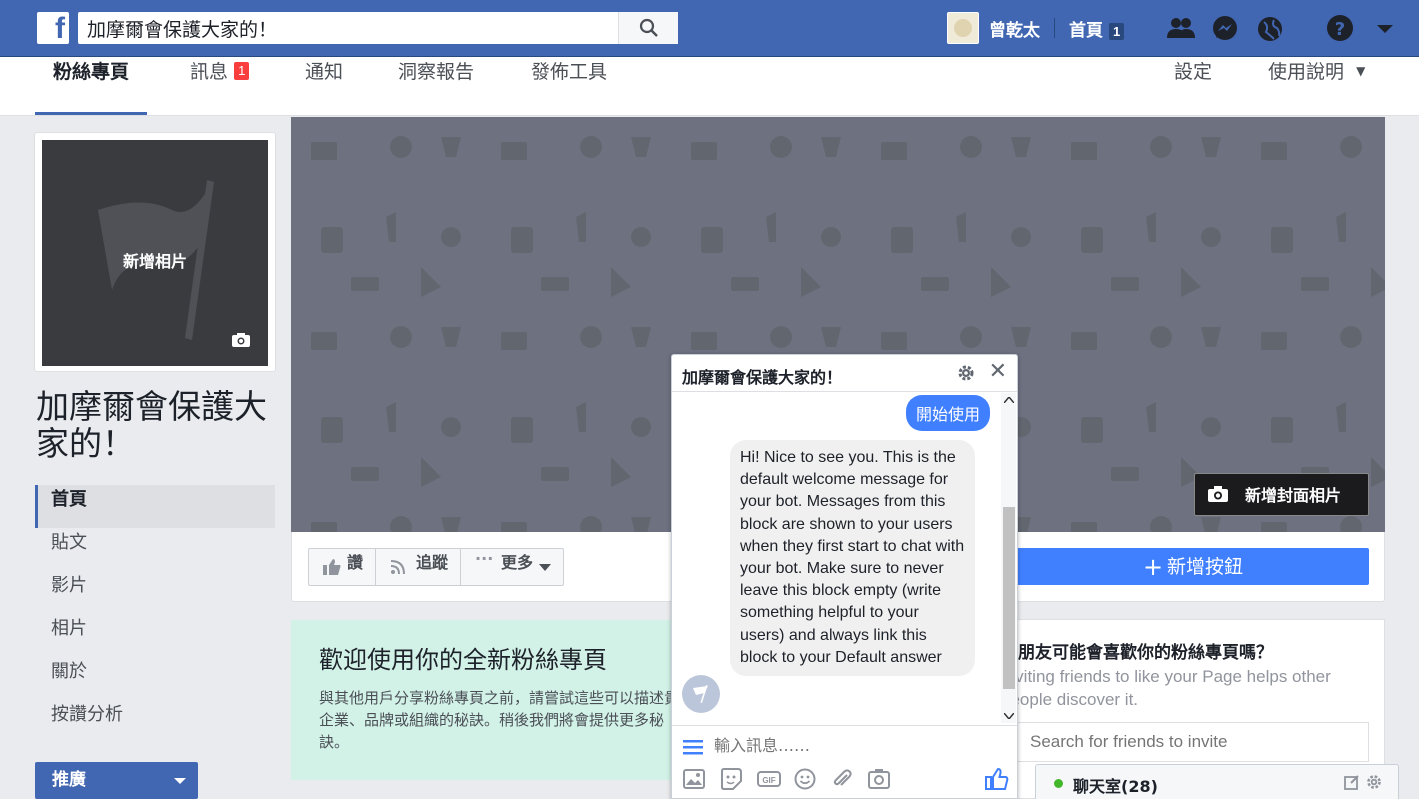 This screenshot has height=799, width=1419. Describe the element at coordinates (834, 745) in the screenshot. I see `chat-message-input` at that location.